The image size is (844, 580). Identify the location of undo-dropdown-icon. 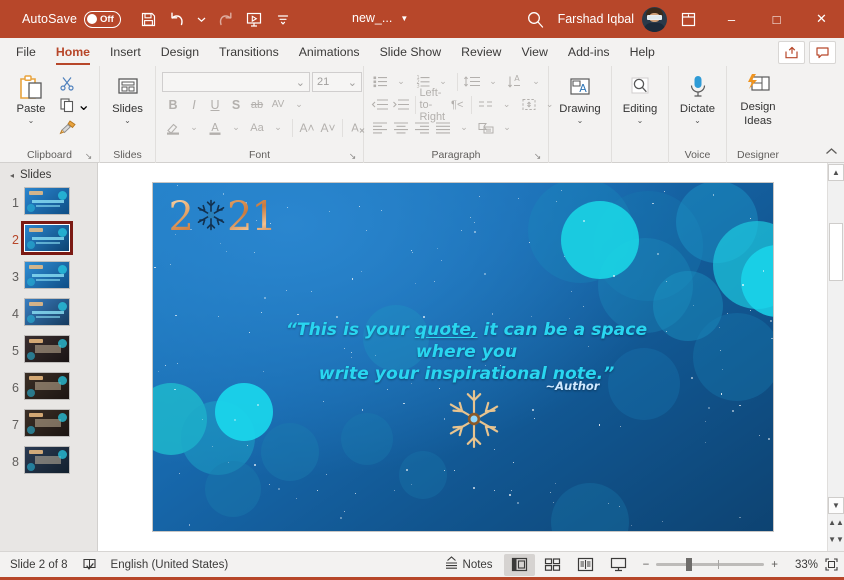
(201, 19).